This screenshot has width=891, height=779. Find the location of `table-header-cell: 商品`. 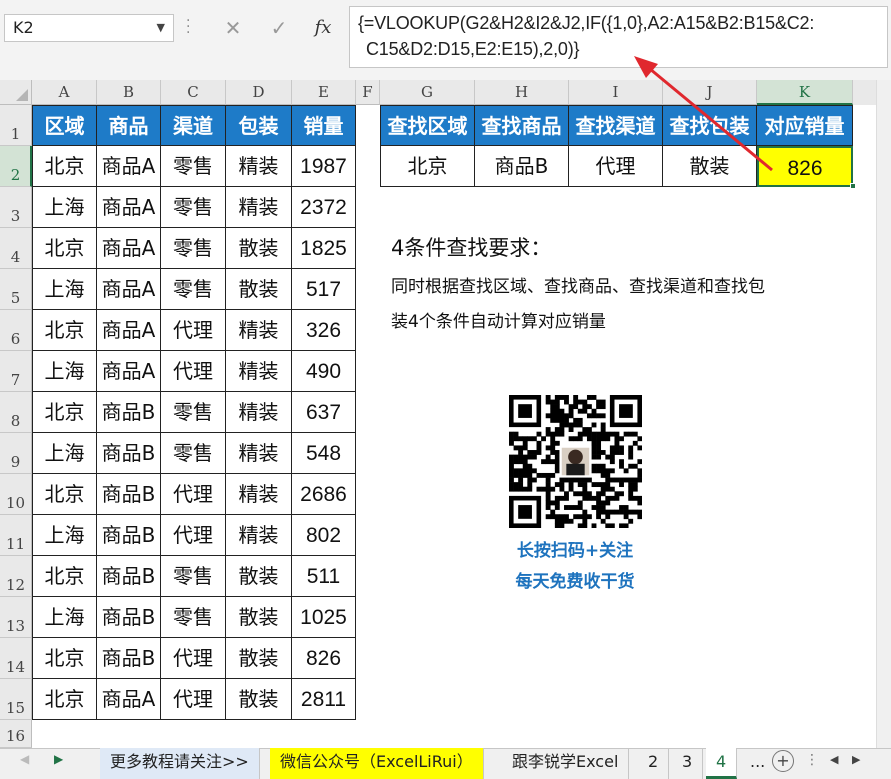

table-header-cell: 商品 is located at coordinates (129, 125).